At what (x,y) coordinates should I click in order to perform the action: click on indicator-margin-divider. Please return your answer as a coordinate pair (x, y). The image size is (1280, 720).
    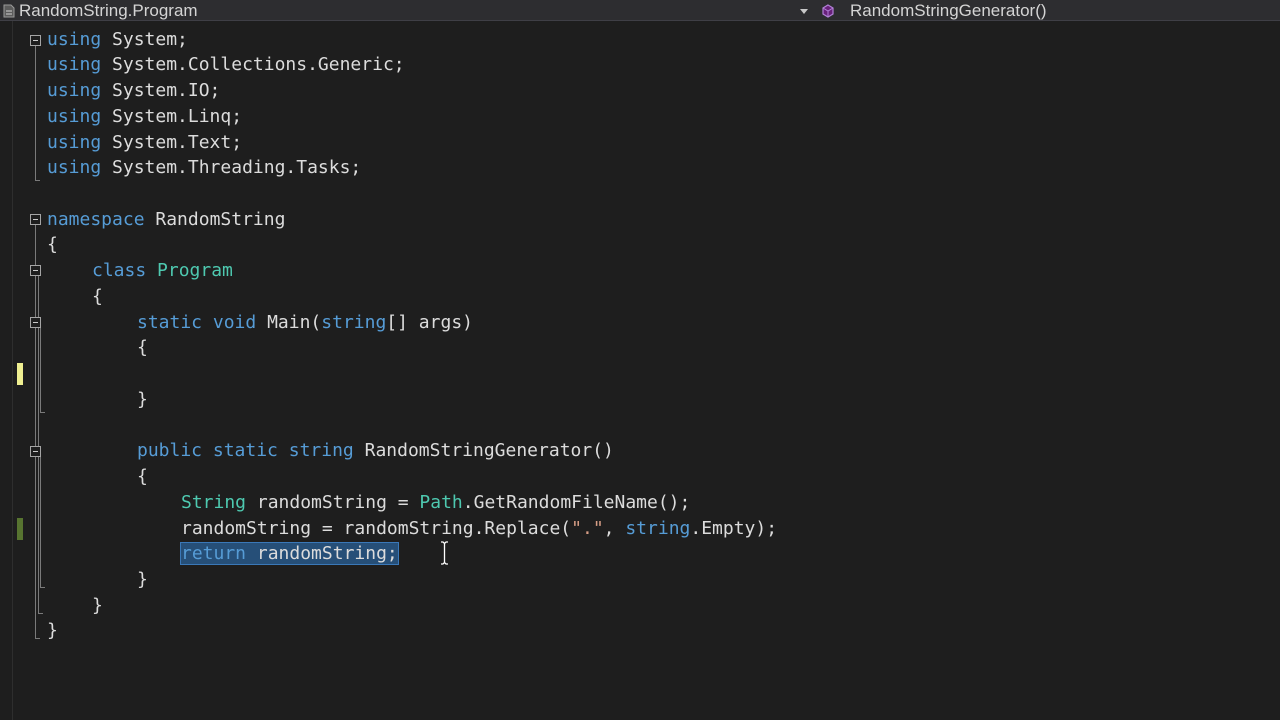
    Looking at the image, I should click on (12, 370).